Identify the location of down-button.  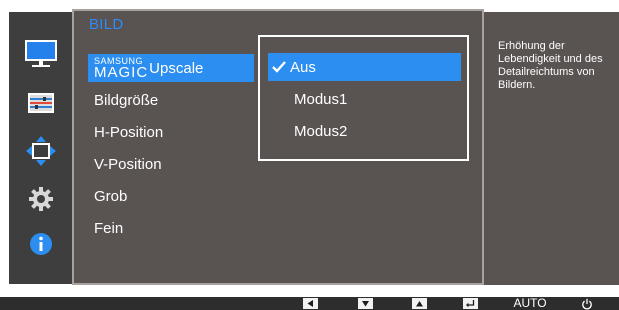
(365, 303).